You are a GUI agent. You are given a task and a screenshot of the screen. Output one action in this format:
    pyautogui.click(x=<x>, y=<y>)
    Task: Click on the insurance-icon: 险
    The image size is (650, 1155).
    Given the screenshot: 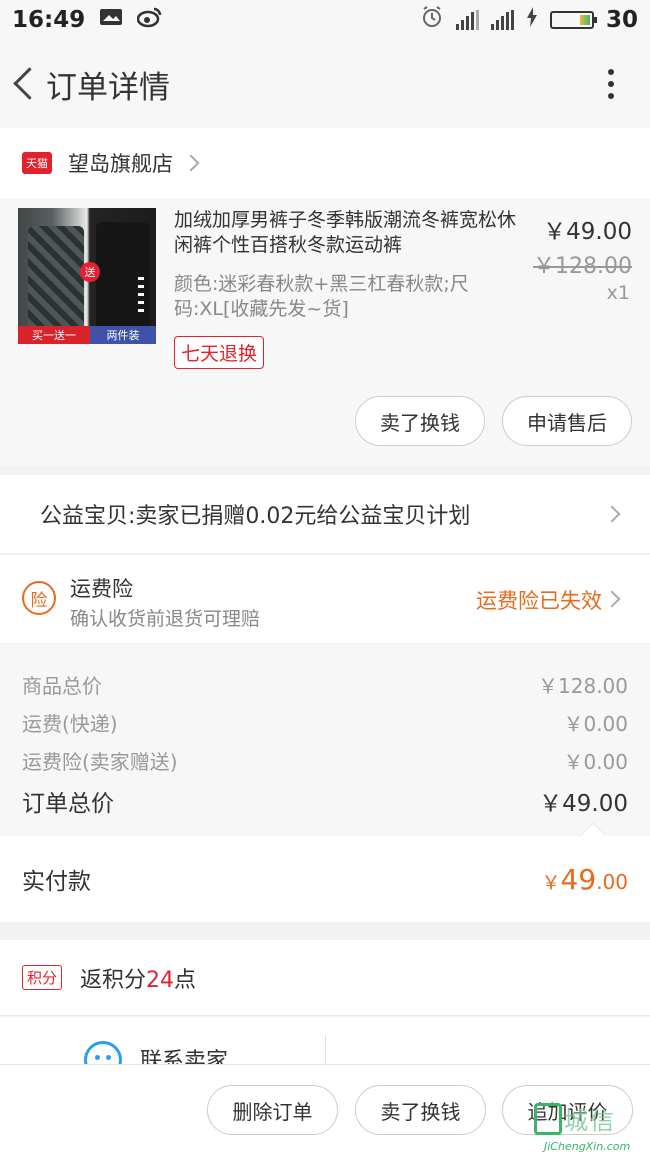 What is the action you would take?
    pyautogui.click(x=39, y=598)
    